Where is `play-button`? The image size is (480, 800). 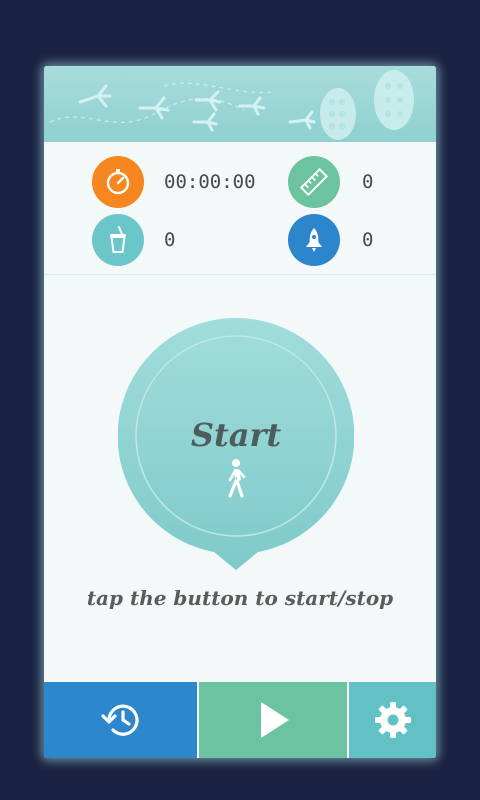 play-button is located at coordinates (273, 720).